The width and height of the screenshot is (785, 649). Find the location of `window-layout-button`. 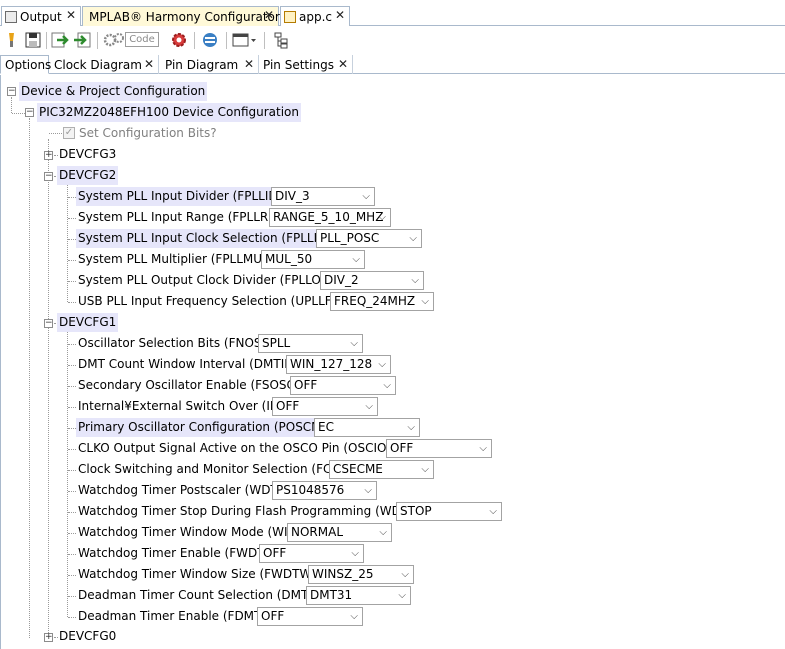

window-layout-button is located at coordinates (244, 40).